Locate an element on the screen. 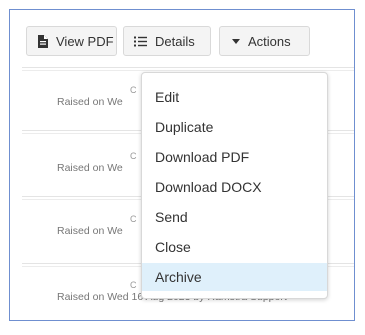 This screenshot has height=335, width=365. list-icon is located at coordinates (140, 41).